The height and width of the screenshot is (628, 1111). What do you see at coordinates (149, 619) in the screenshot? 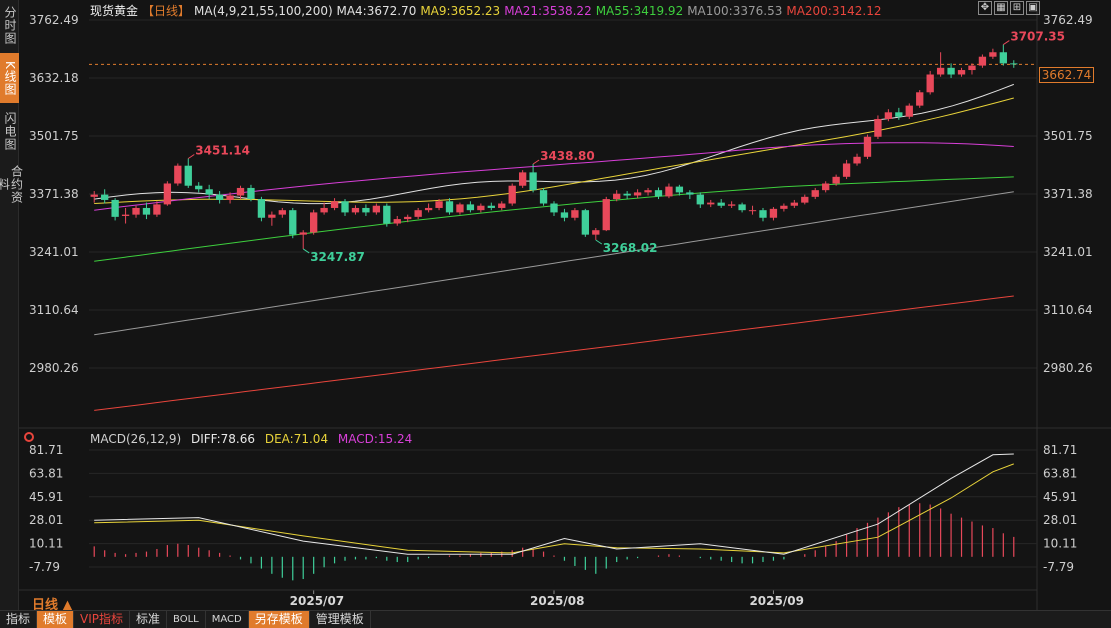
I see `tab-standard: 标准` at bounding box center [149, 619].